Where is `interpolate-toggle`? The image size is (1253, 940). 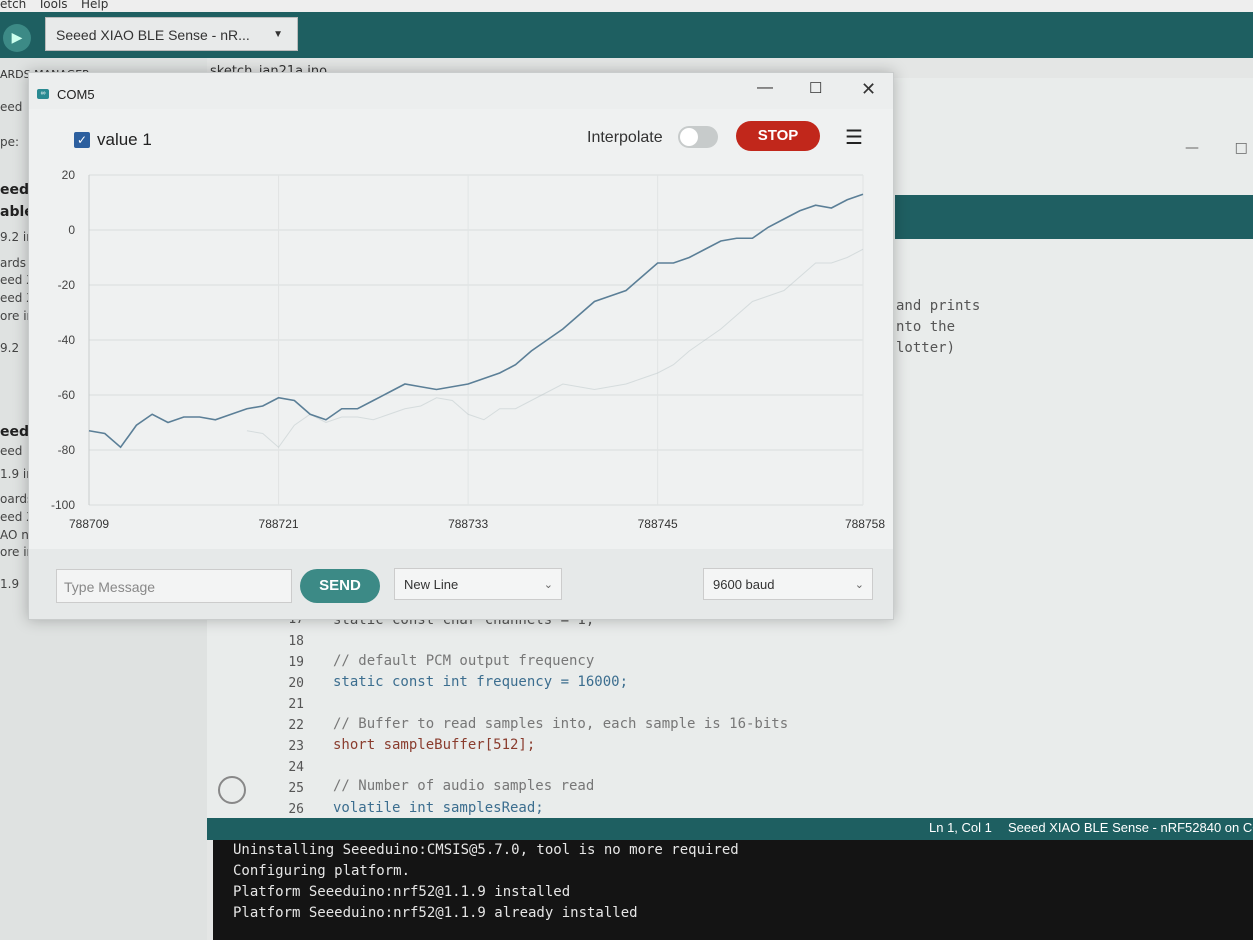
interpolate-toggle is located at coordinates (698, 137).